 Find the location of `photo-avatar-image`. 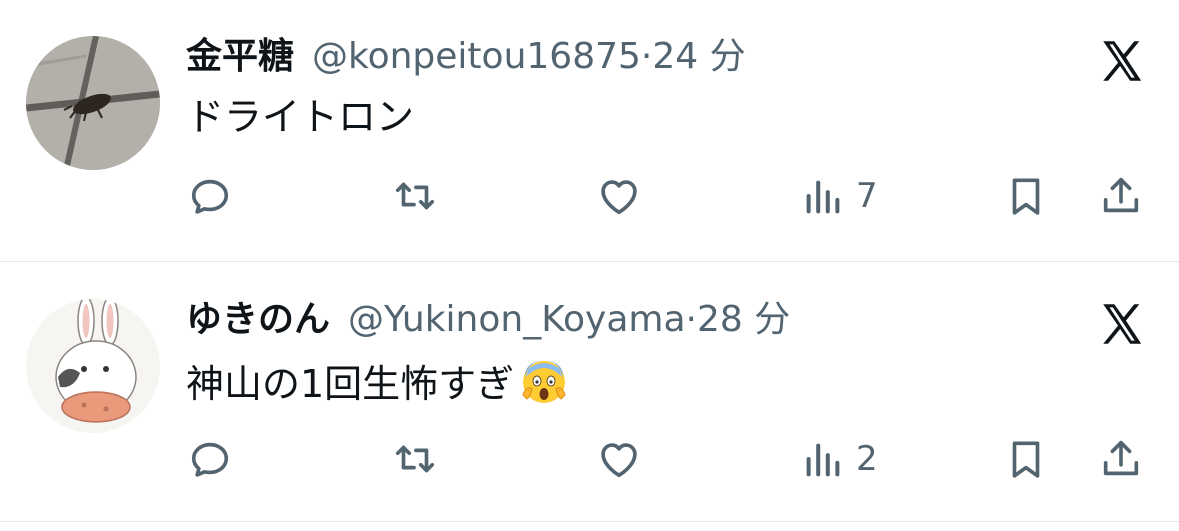

photo-avatar-image is located at coordinates (93, 103).